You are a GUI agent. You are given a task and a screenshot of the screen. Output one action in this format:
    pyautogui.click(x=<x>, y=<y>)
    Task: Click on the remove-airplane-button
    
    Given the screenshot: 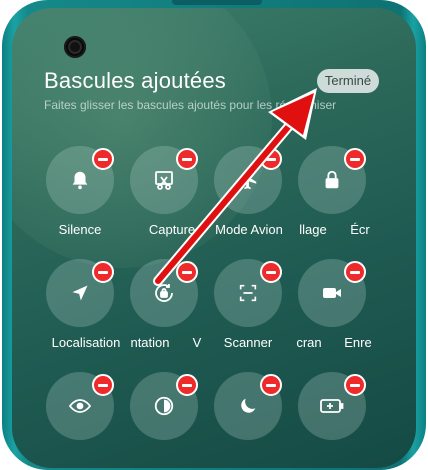 What is the action you would take?
    pyautogui.click(x=271, y=159)
    